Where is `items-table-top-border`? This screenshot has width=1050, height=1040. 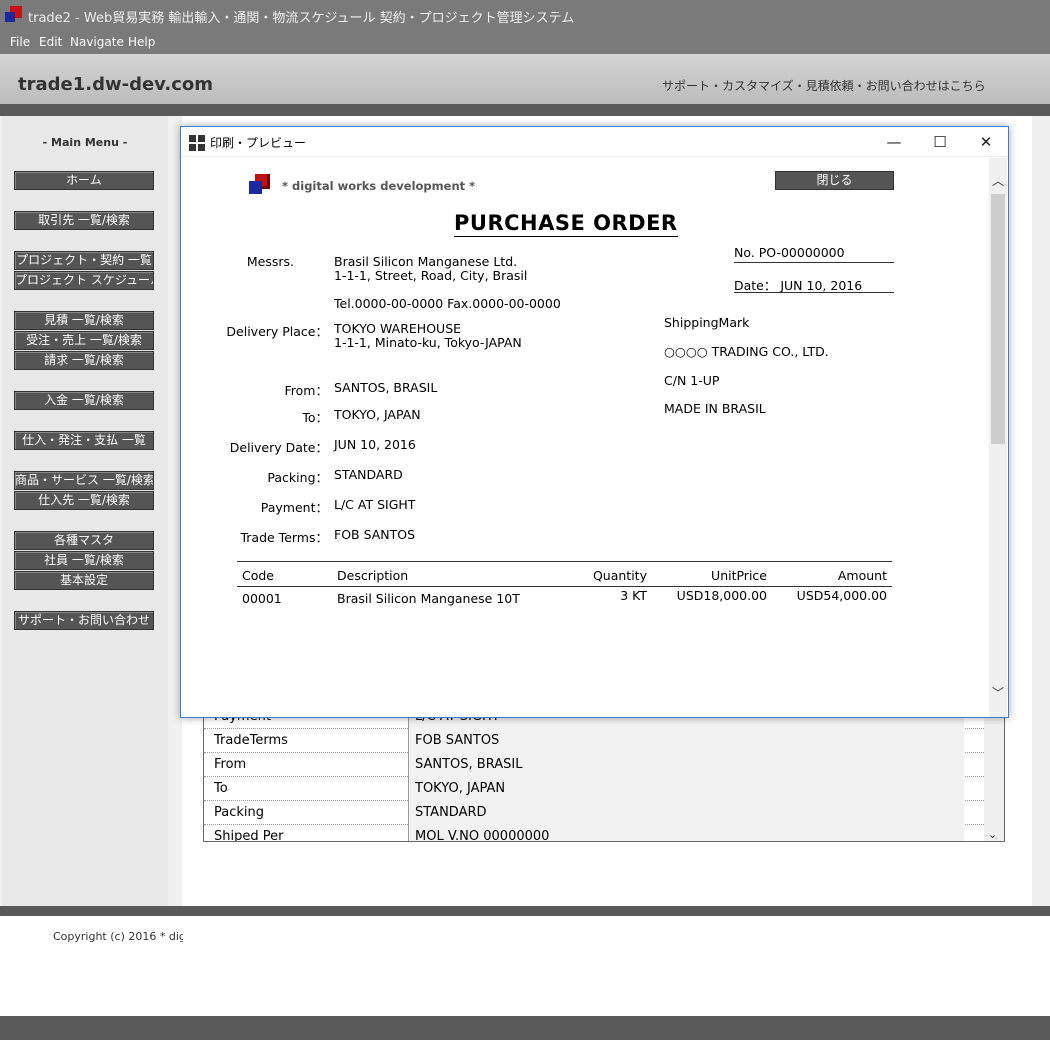
items-table-top-border is located at coordinates (564, 561).